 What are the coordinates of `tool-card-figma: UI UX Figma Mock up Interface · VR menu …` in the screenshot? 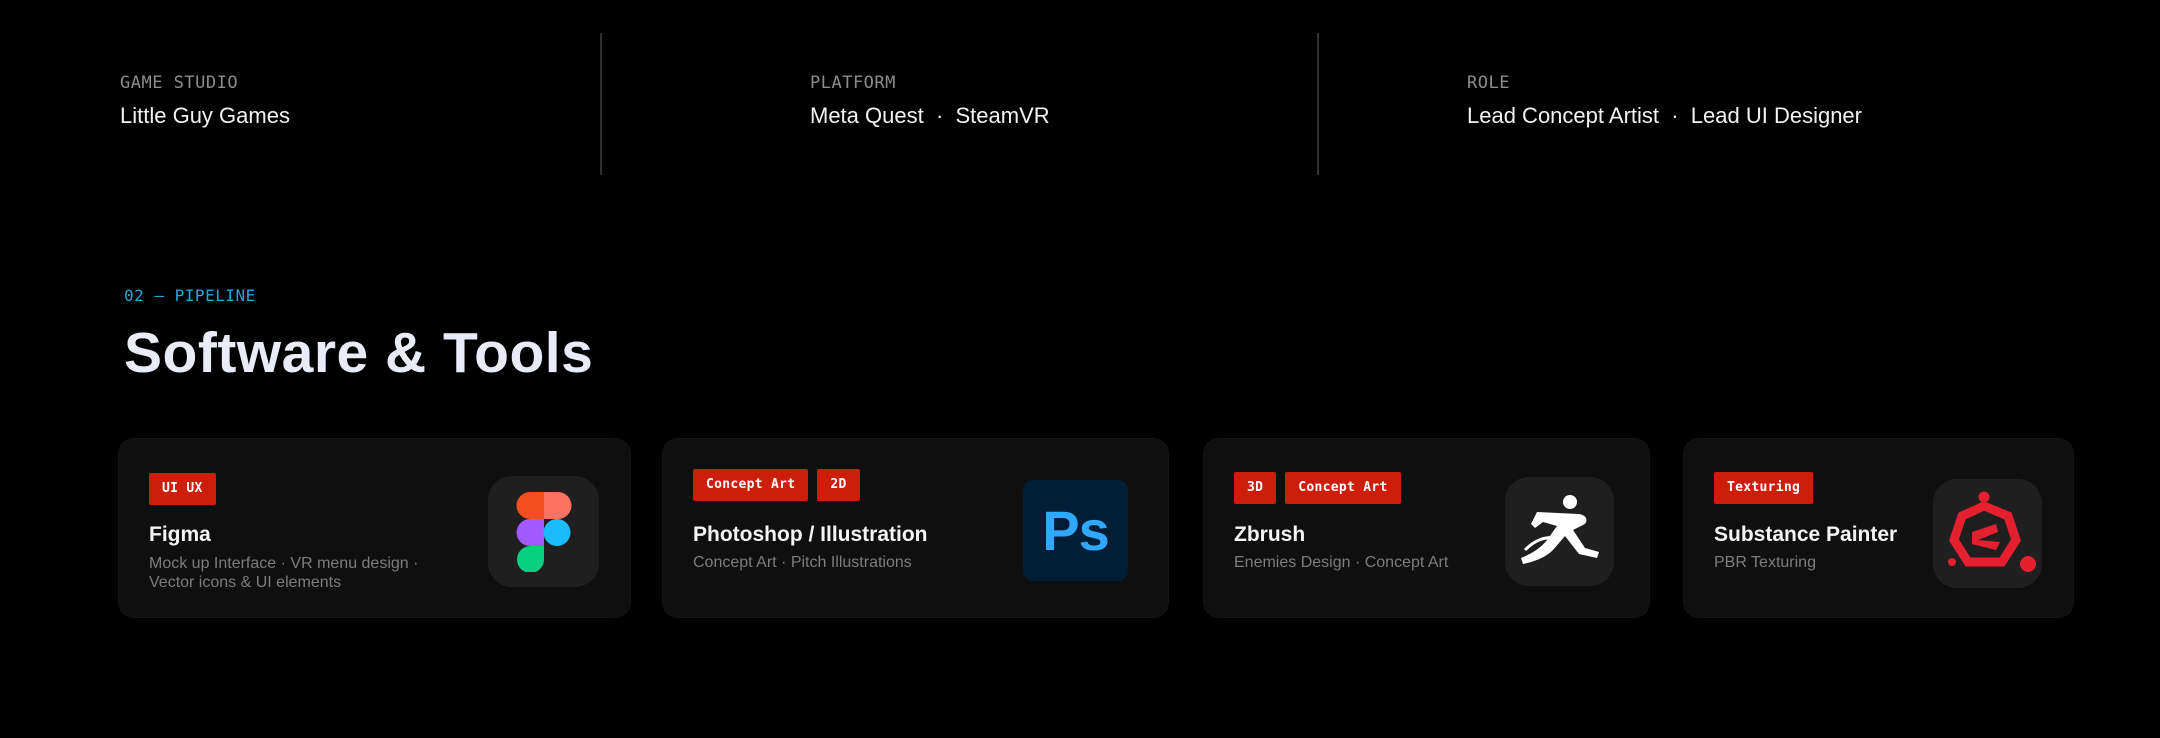 It's located at (374, 528).